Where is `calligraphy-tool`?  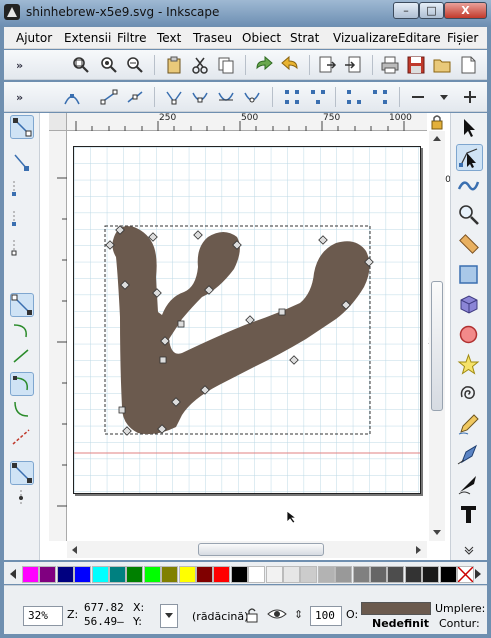 calligraphy-tool is located at coordinates (469, 485).